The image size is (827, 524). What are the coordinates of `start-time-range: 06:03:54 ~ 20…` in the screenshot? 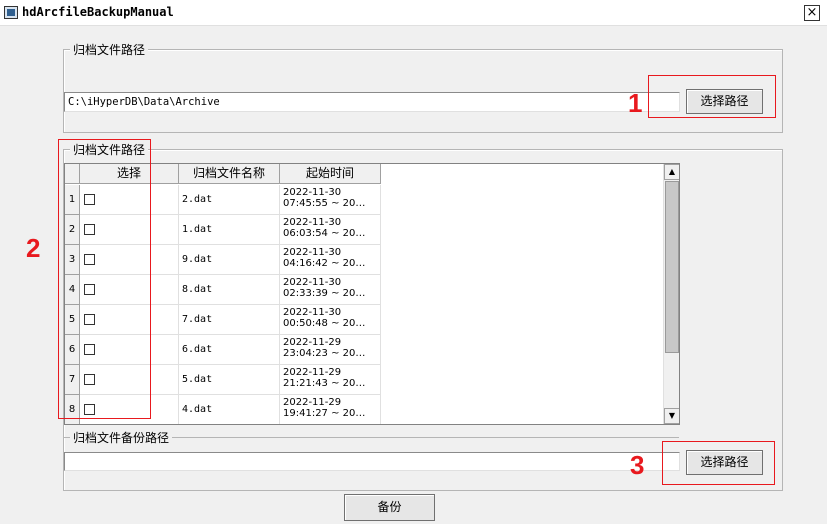 It's located at (324, 233).